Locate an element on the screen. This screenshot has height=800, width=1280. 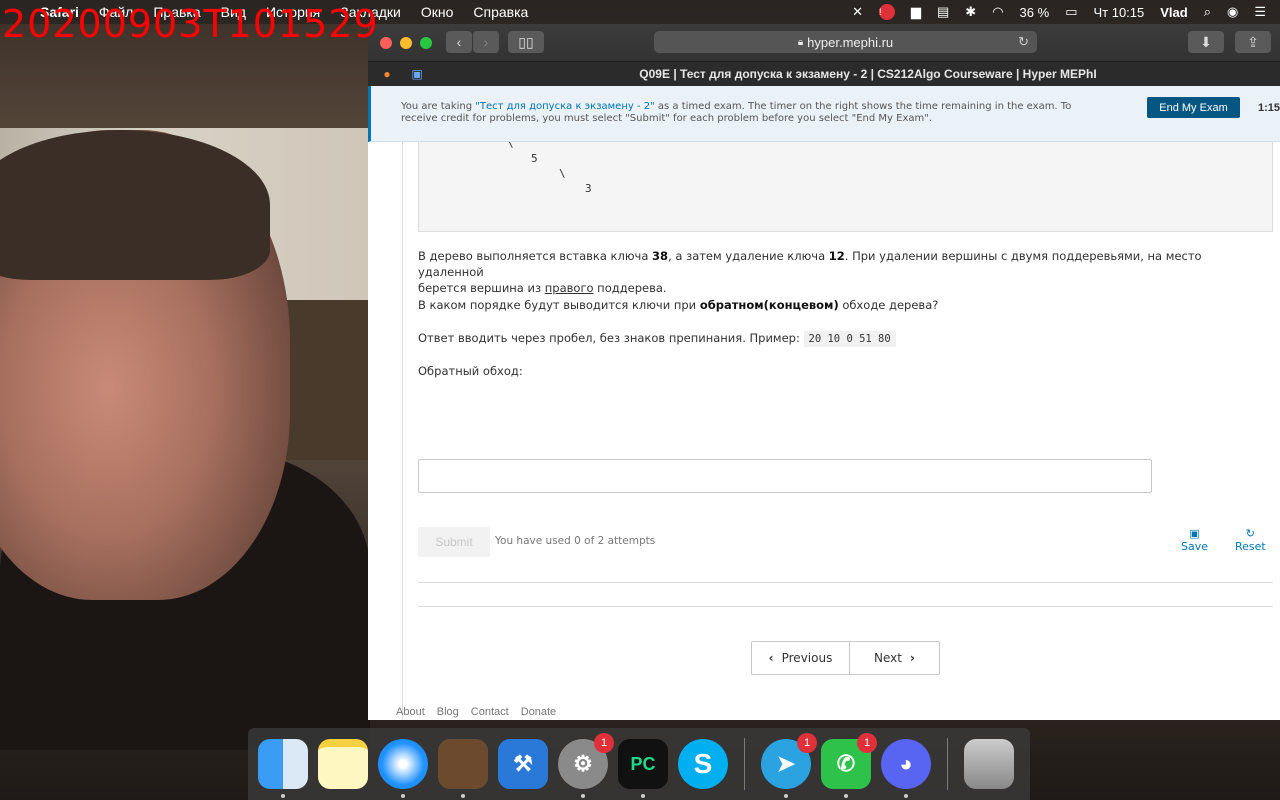
save-button: ▣ Save is located at coordinates (1194, 540).